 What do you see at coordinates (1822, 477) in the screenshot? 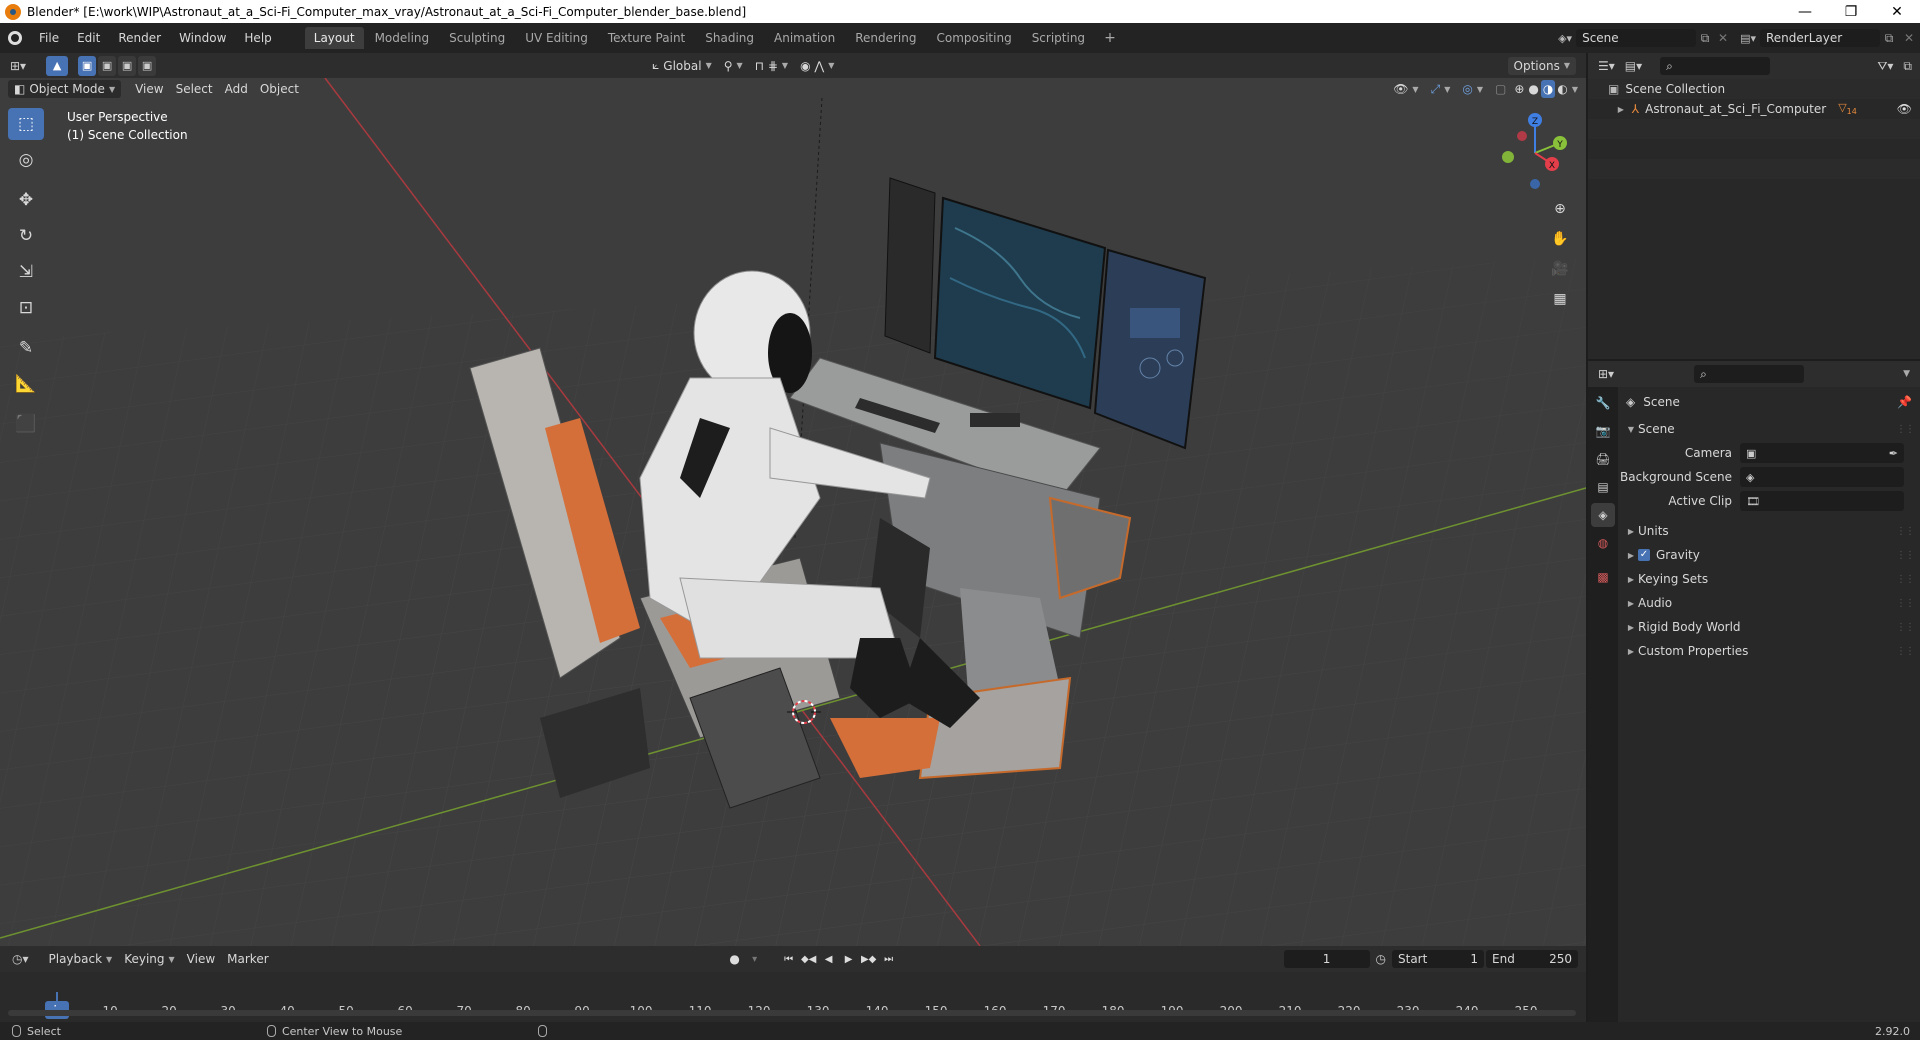
I see `background-scene-field: ◈` at bounding box center [1822, 477].